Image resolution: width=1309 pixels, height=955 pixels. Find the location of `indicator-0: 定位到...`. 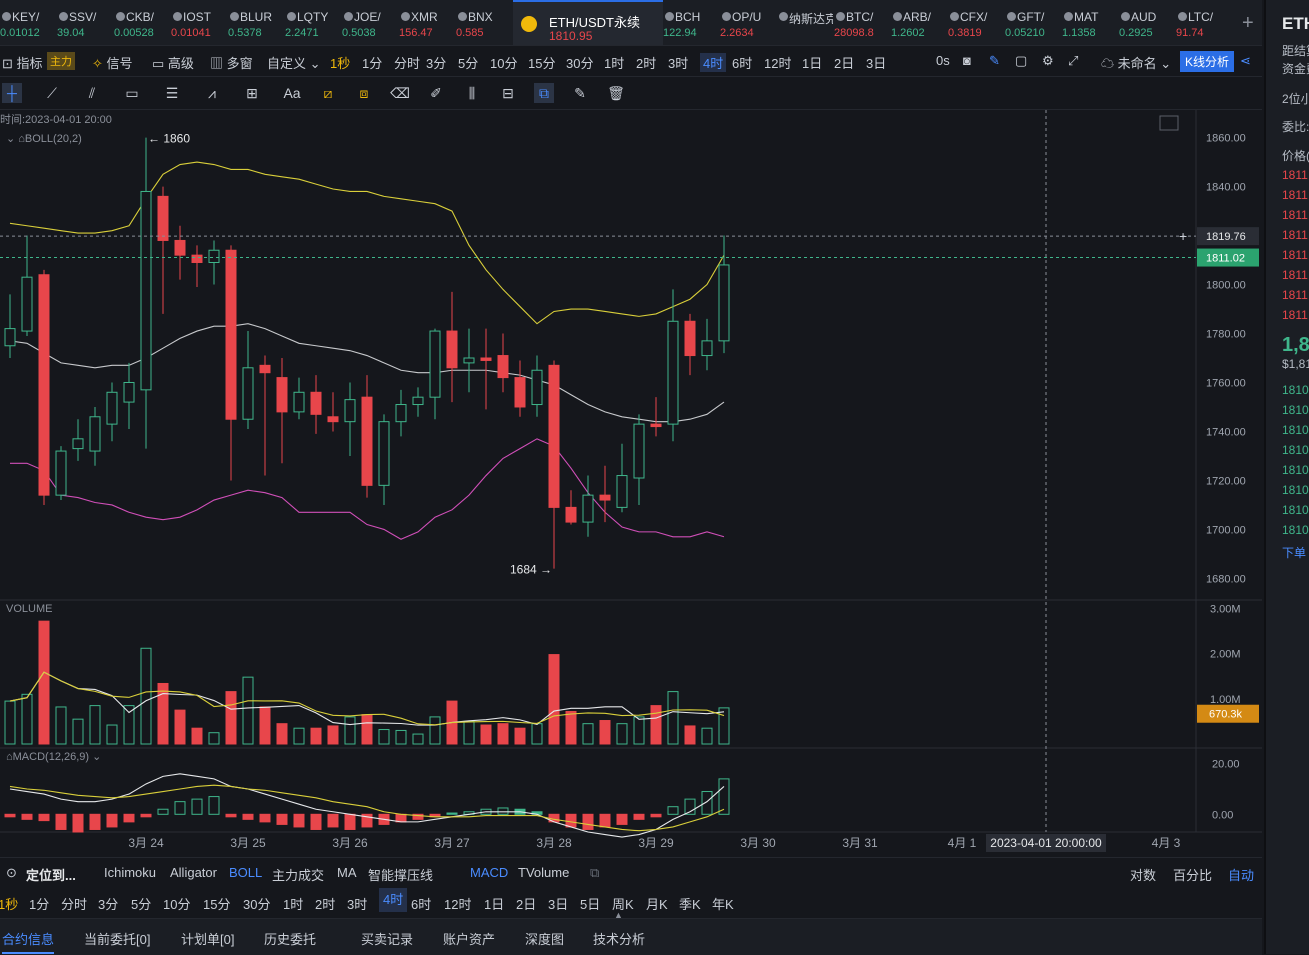

indicator-0: 定位到... is located at coordinates (51, 874).